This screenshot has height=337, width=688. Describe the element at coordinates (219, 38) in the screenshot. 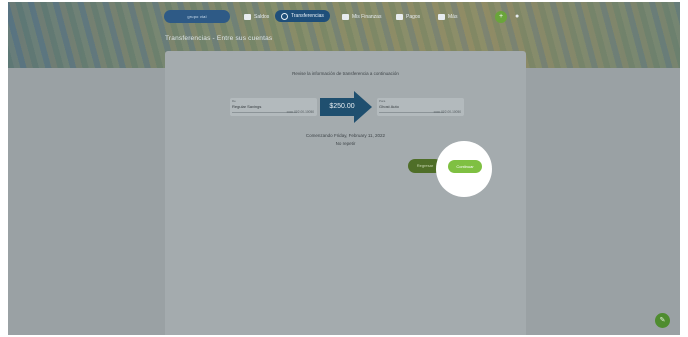

I see `page-title: Transferencias - Entre sus cuentas` at that location.